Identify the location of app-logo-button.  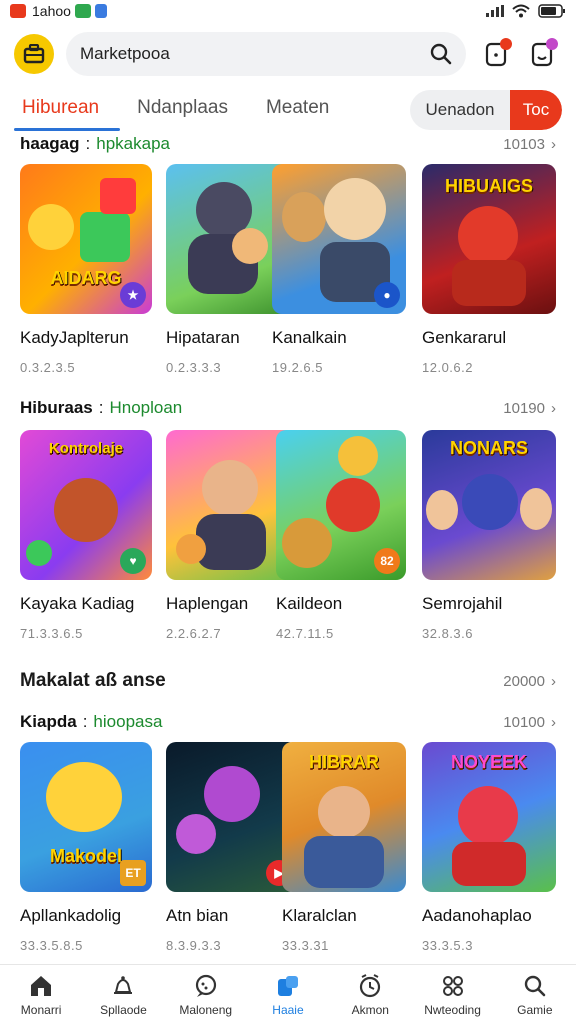
(34, 54).